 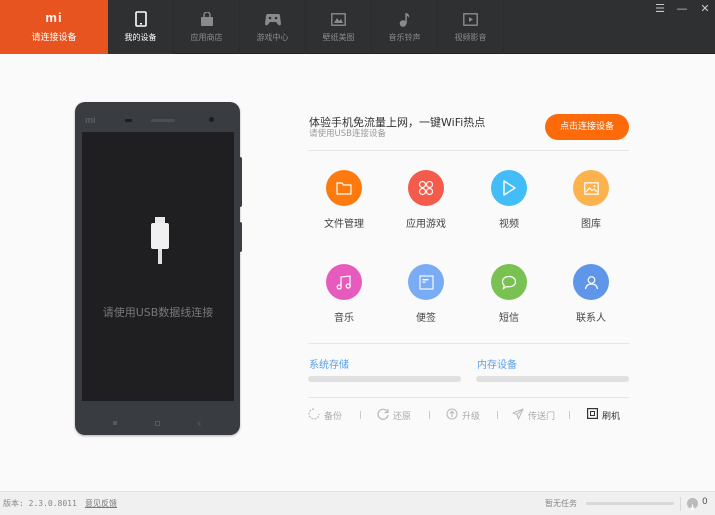 I want to click on note-icon, so click(x=426, y=282).